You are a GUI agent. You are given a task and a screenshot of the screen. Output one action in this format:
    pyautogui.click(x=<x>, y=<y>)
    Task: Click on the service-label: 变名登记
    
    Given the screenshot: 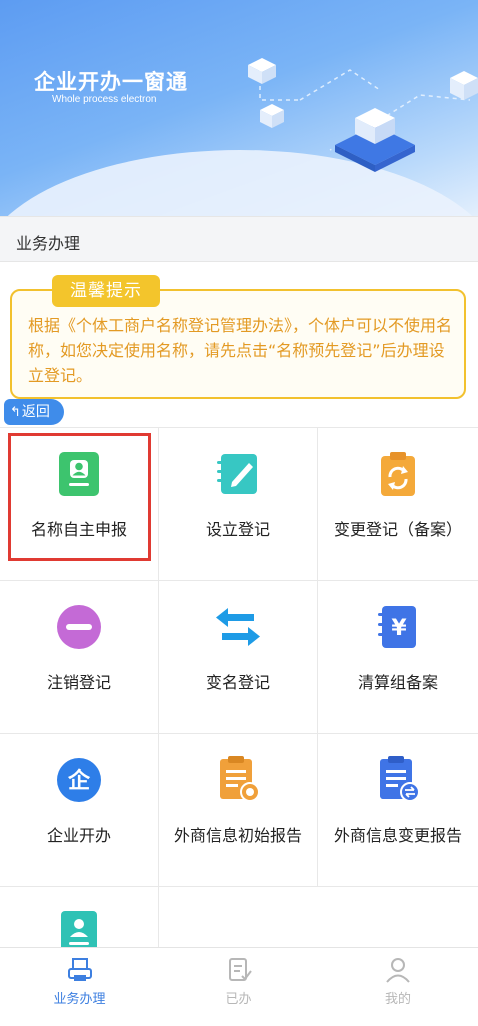 What is the action you would take?
    pyautogui.click(x=237, y=682)
    